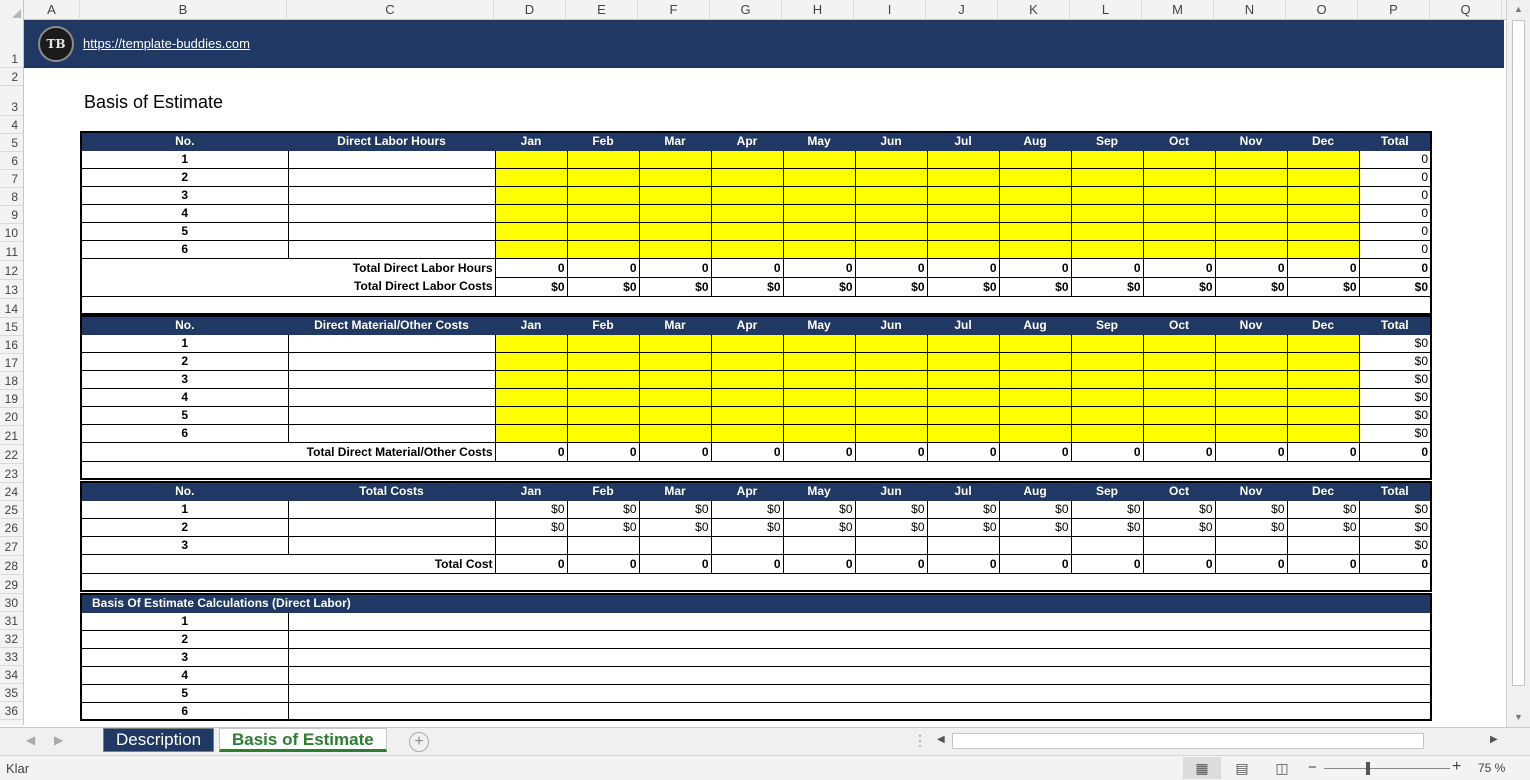 The height and width of the screenshot is (780, 1530). I want to click on row-header-7: 7, so click(11, 179).